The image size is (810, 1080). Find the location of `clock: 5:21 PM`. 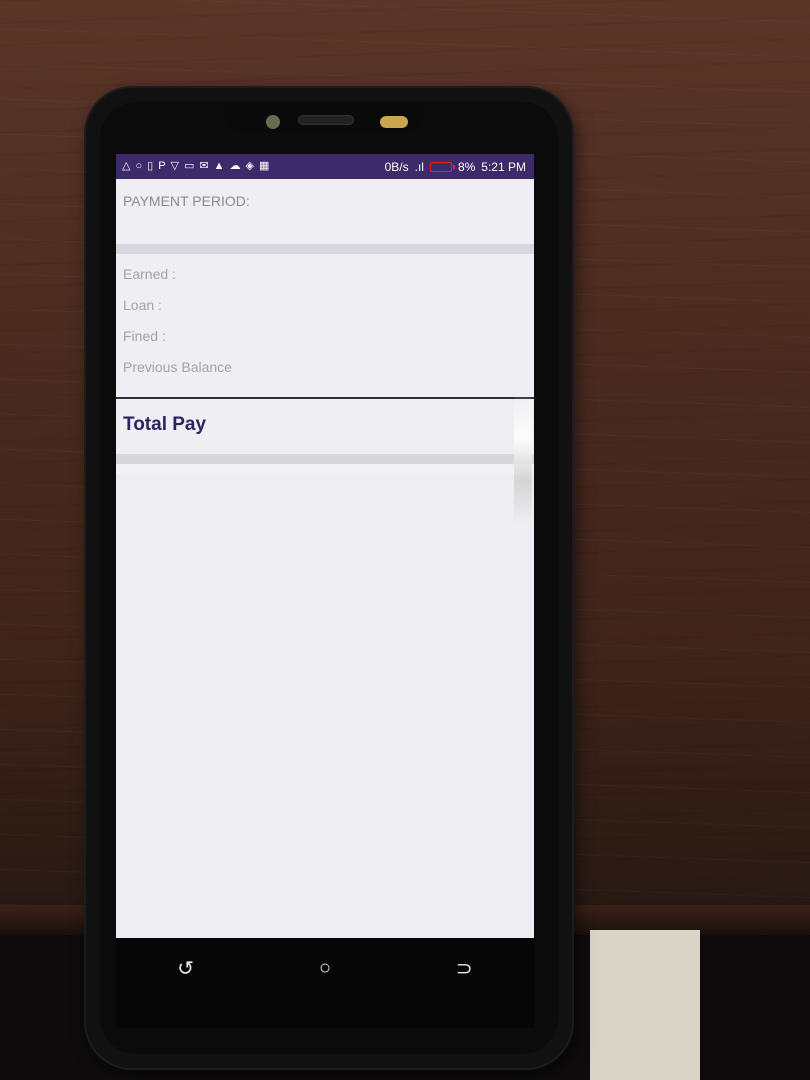

clock: 5:21 PM is located at coordinates (503, 166).